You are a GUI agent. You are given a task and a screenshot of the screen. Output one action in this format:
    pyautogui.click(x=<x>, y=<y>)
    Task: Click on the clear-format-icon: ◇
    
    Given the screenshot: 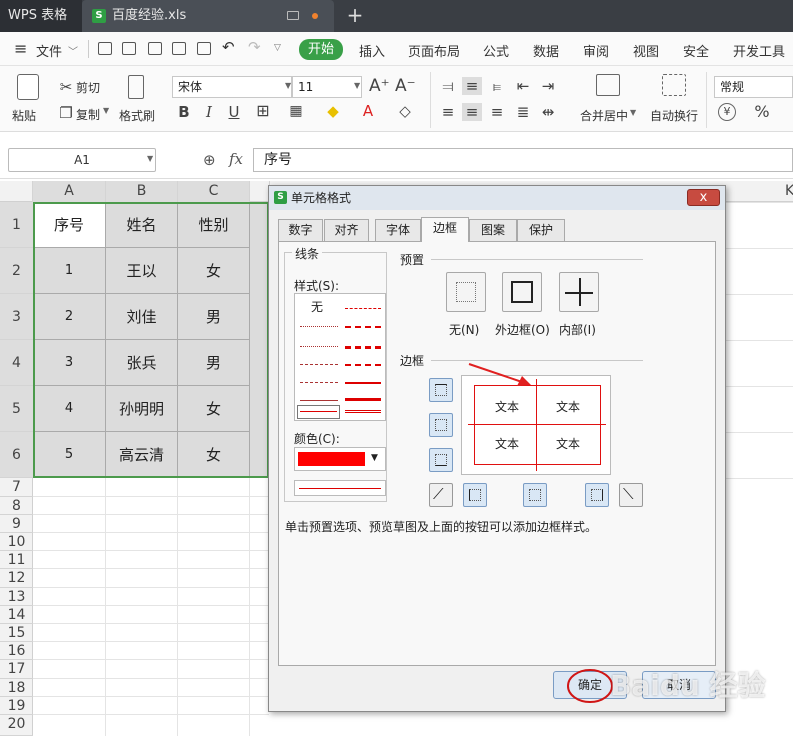 What is the action you would take?
    pyautogui.click(x=405, y=111)
    